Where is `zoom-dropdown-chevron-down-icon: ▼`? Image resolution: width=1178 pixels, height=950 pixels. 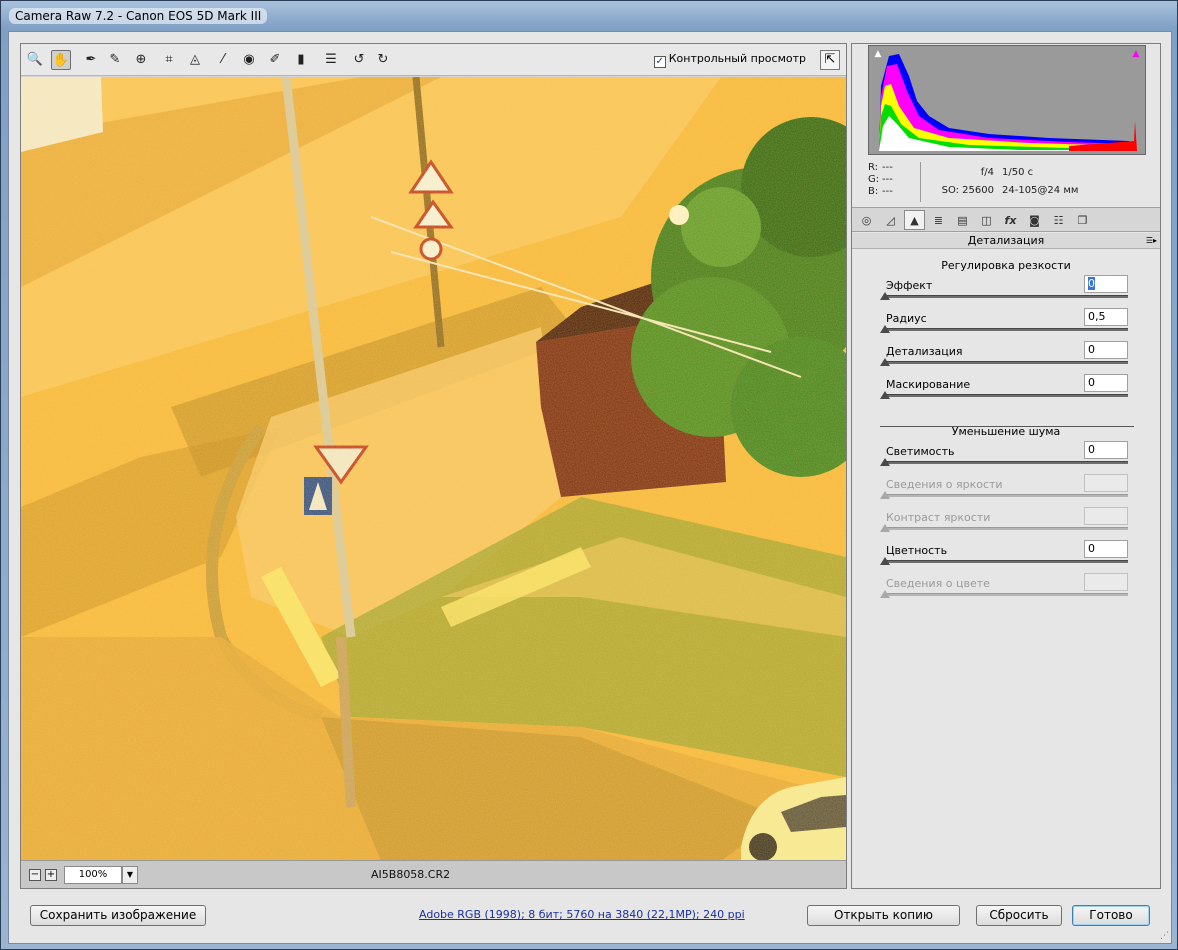 zoom-dropdown-chevron-down-icon: ▼ is located at coordinates (130, 875).